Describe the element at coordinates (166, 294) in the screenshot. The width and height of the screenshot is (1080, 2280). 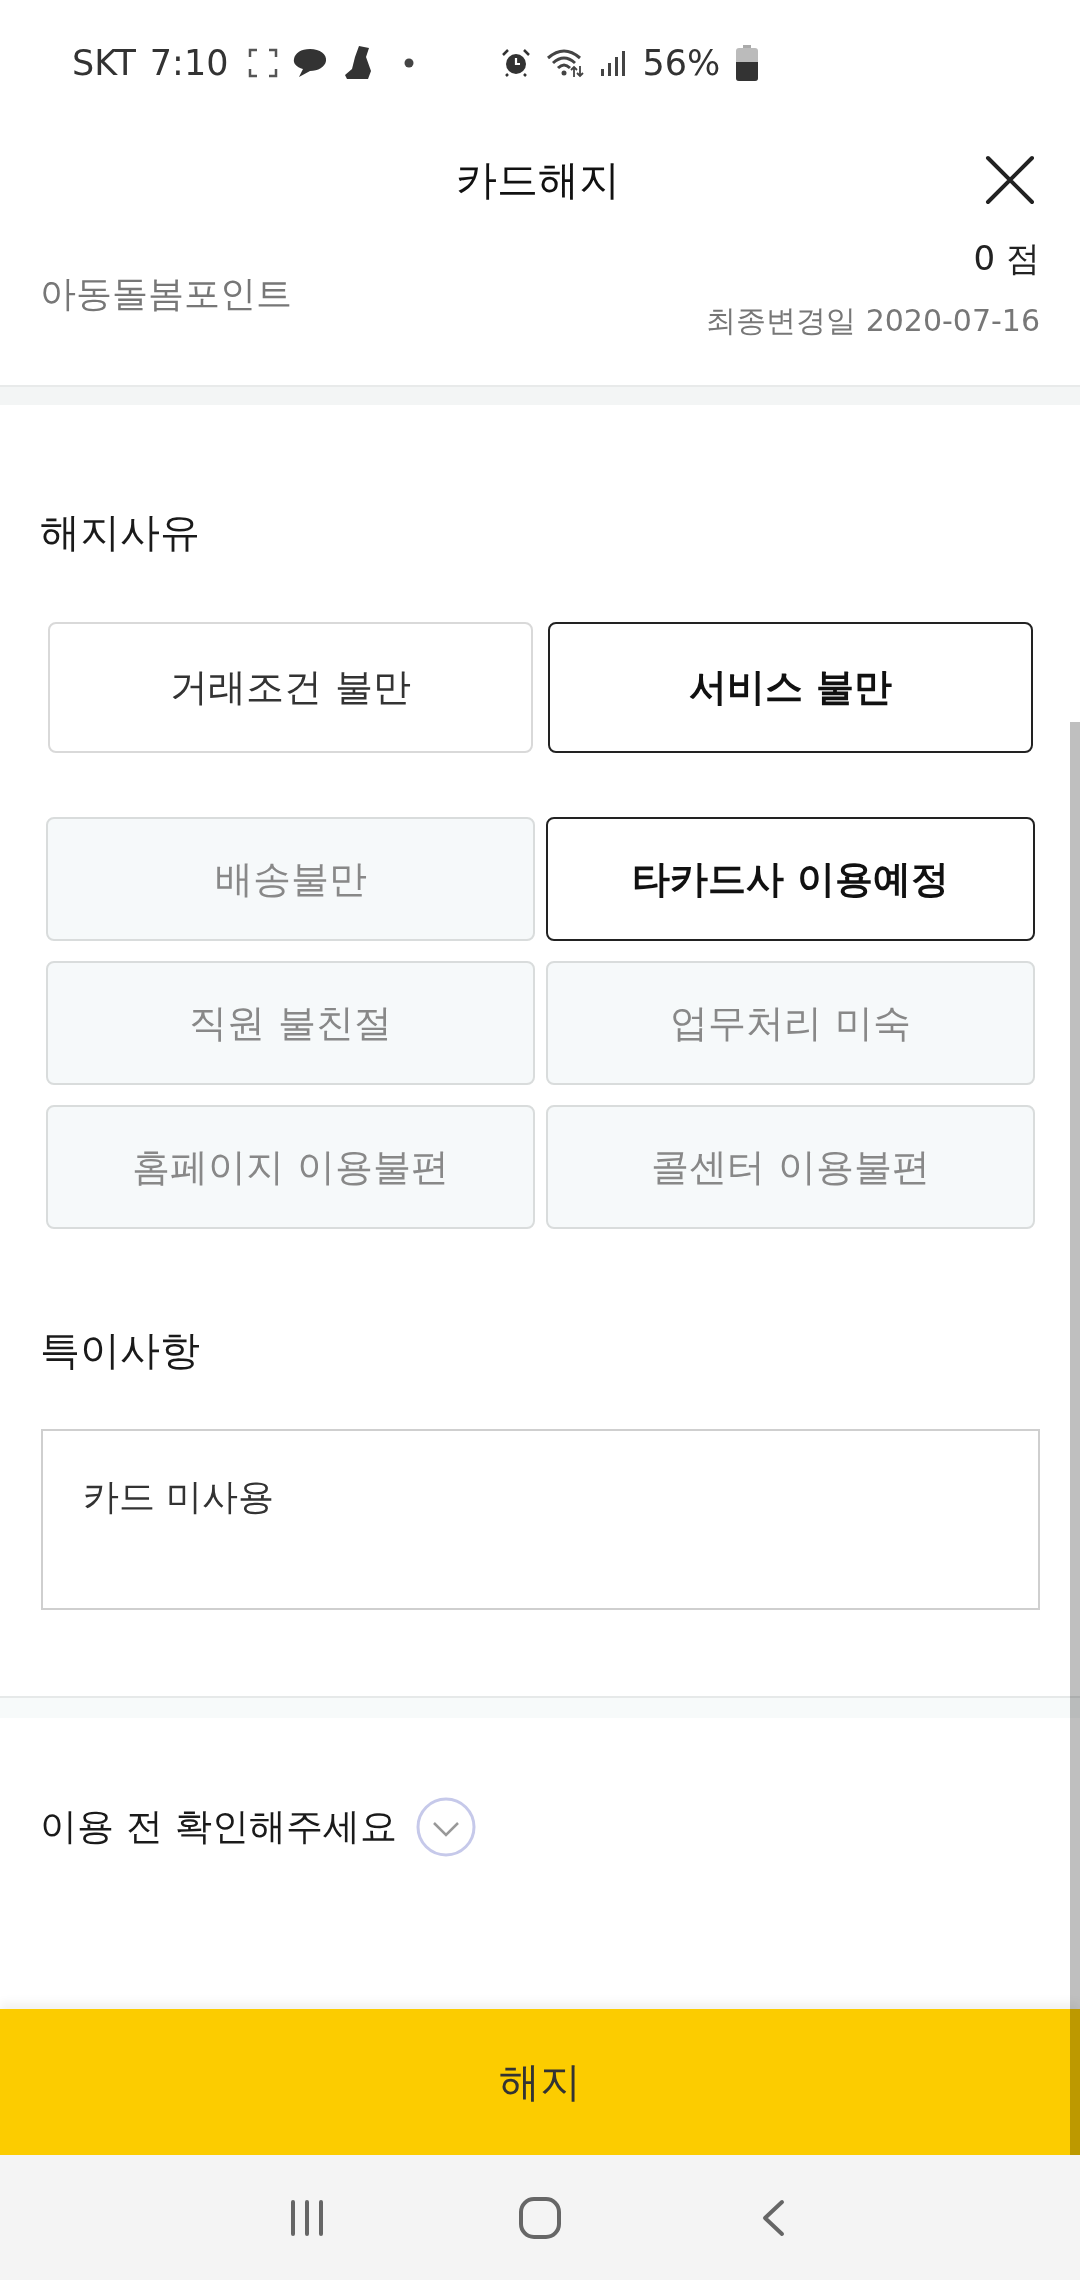
I see `point-name: 아동돌봄포인트` at that location.